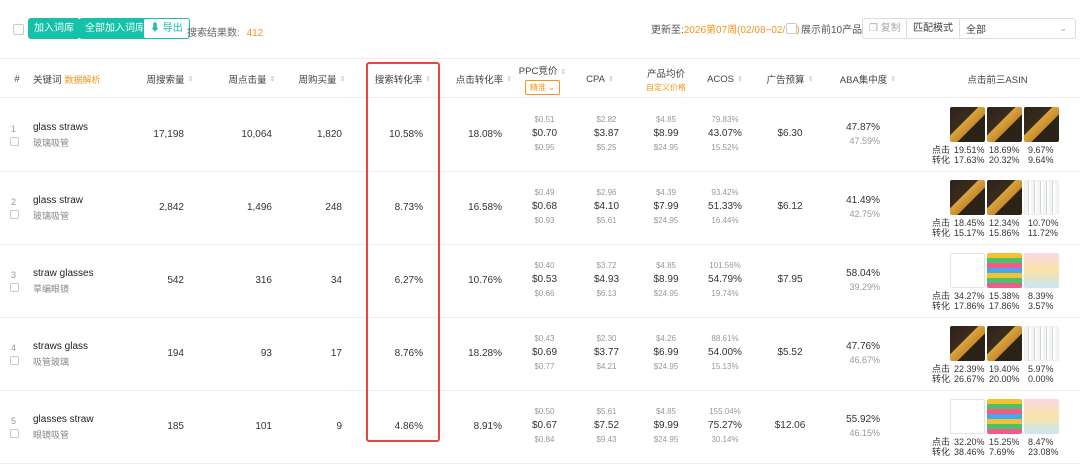 The width and height of the screenshot is (1080, 464). I want to click on click-cvr-value: 18.08%, so click(485, 134).